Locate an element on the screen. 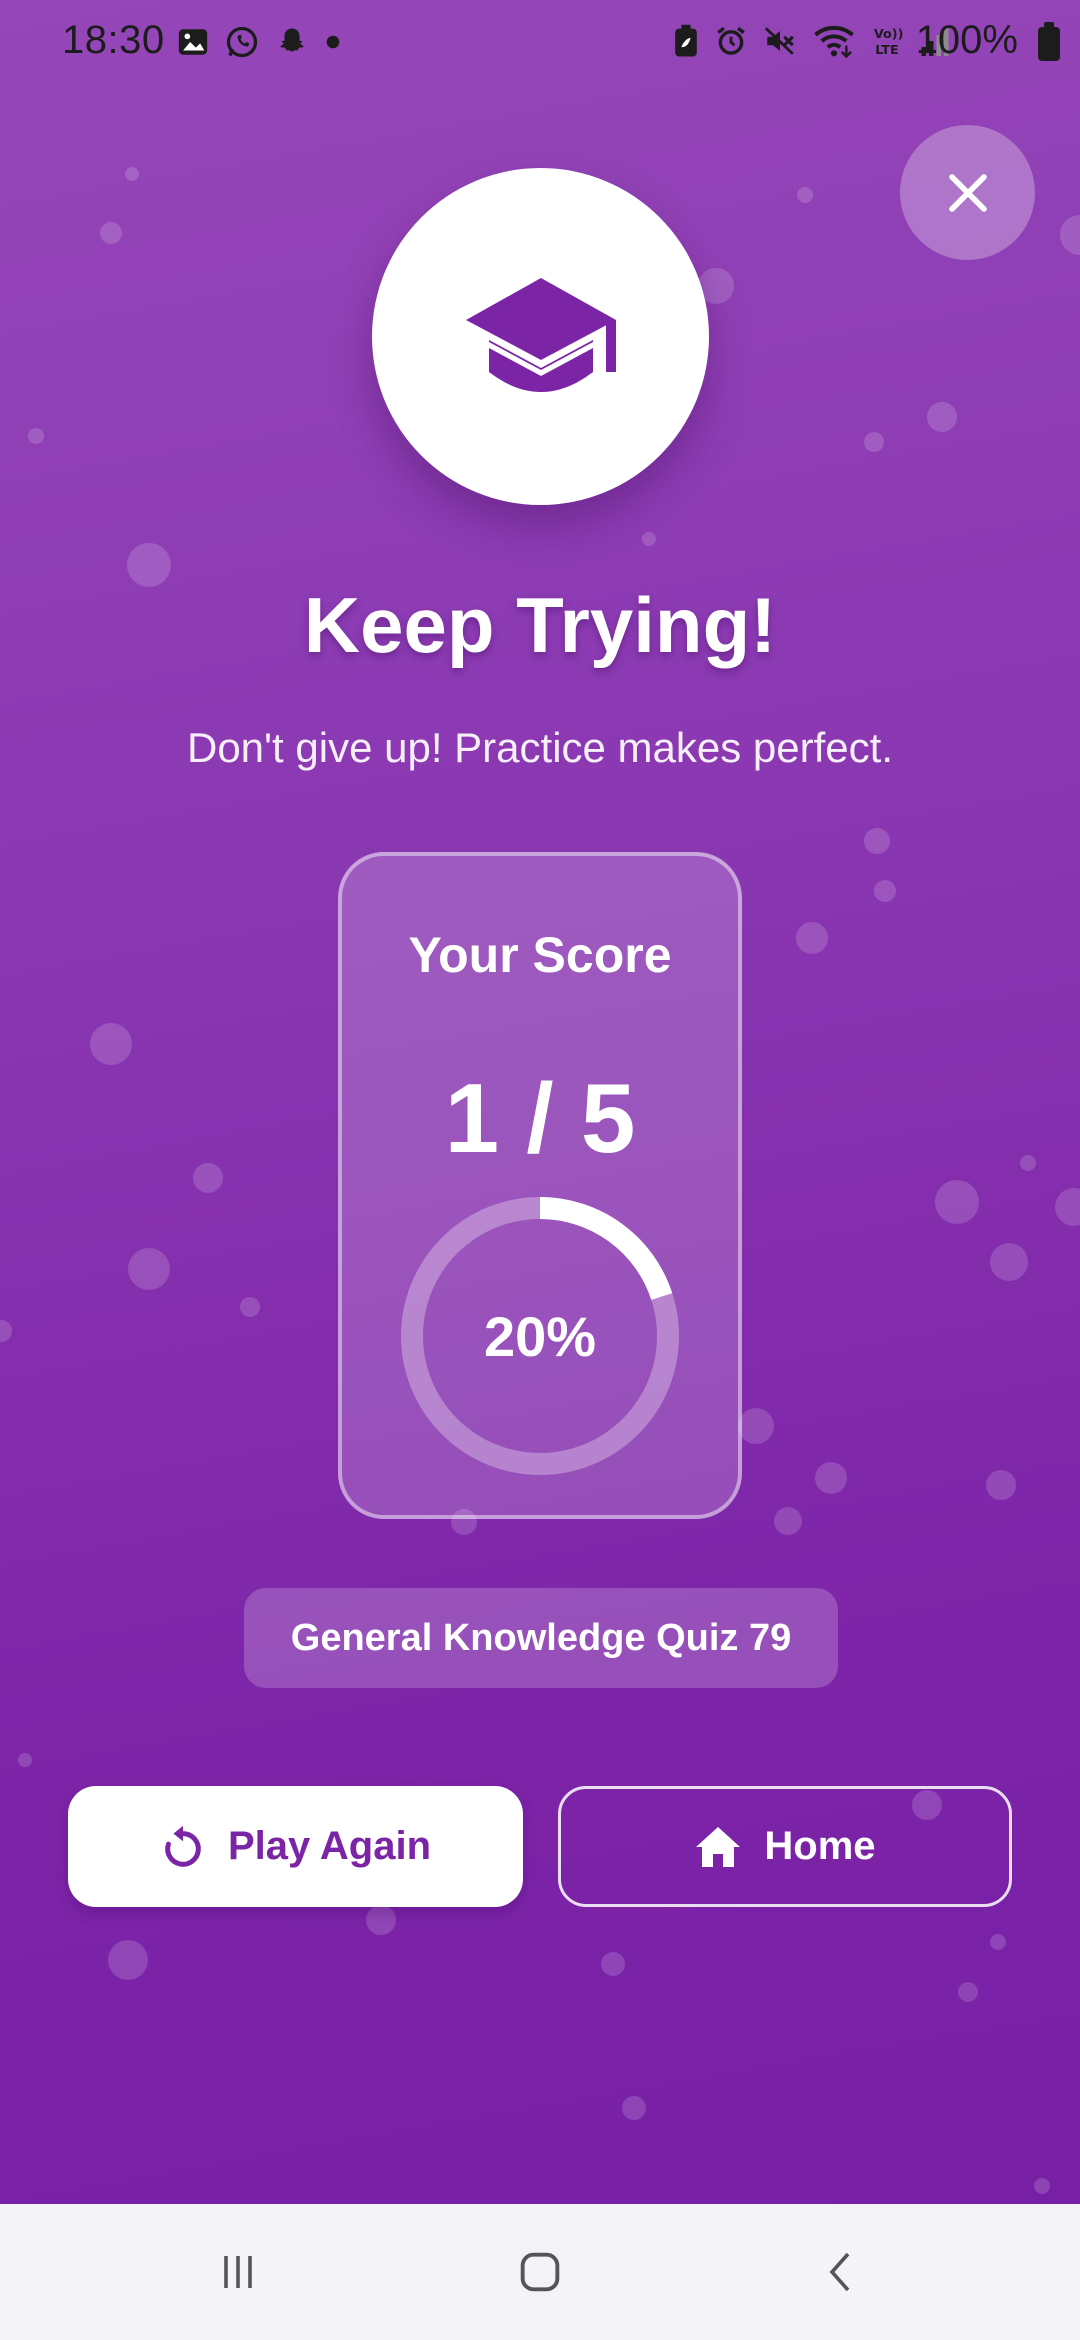 The height and width of the screenshot is (2340, 1080). gallery-icon is located at coordinates (193, 42).